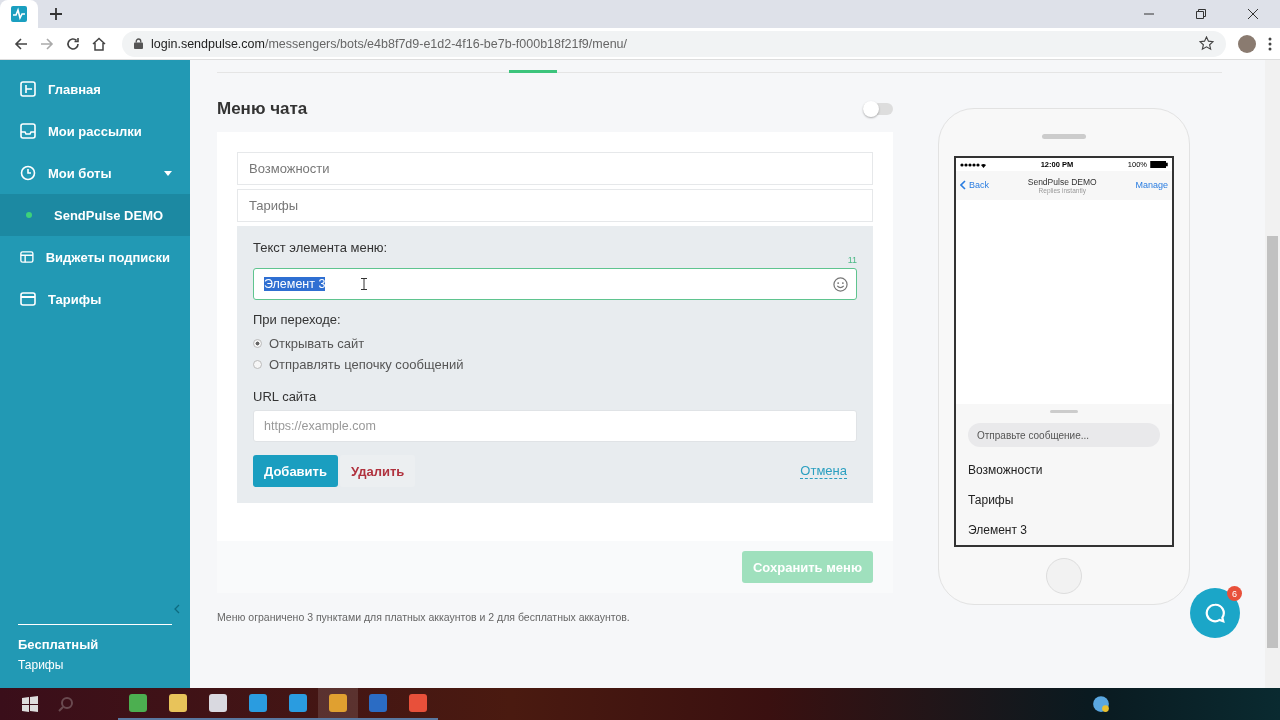 The image size is (1280, 720). What do you see at coordinates (424, 617) in the screenshot?
I see `limit-note: Меню ограничено 3 пунктами для платных аккаунтов и 2 для бесплатных аккаунтов.` at bounding box center [424, 617].